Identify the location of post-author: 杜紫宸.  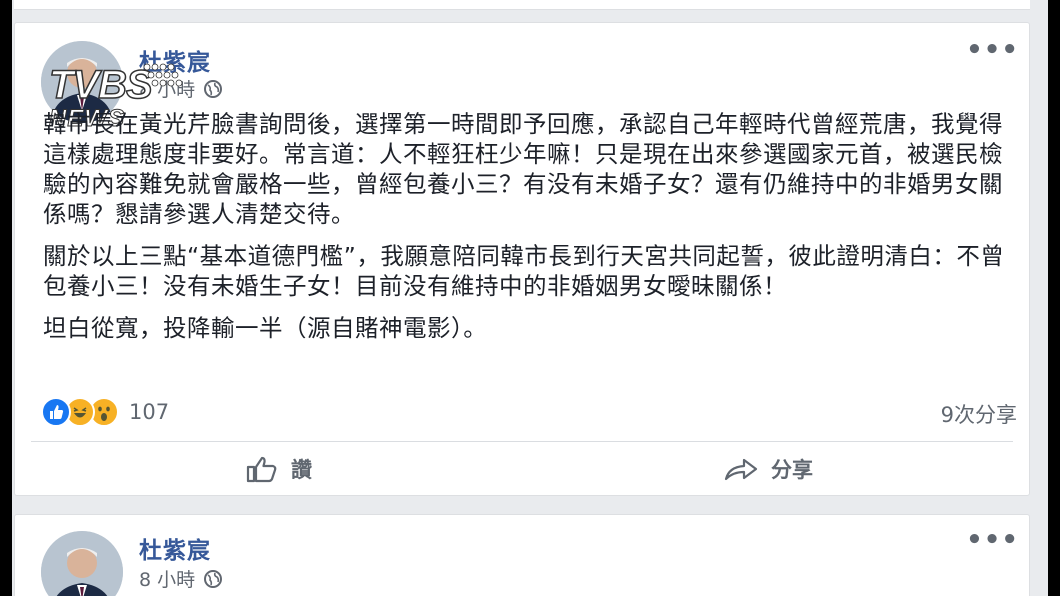
(175, 548).